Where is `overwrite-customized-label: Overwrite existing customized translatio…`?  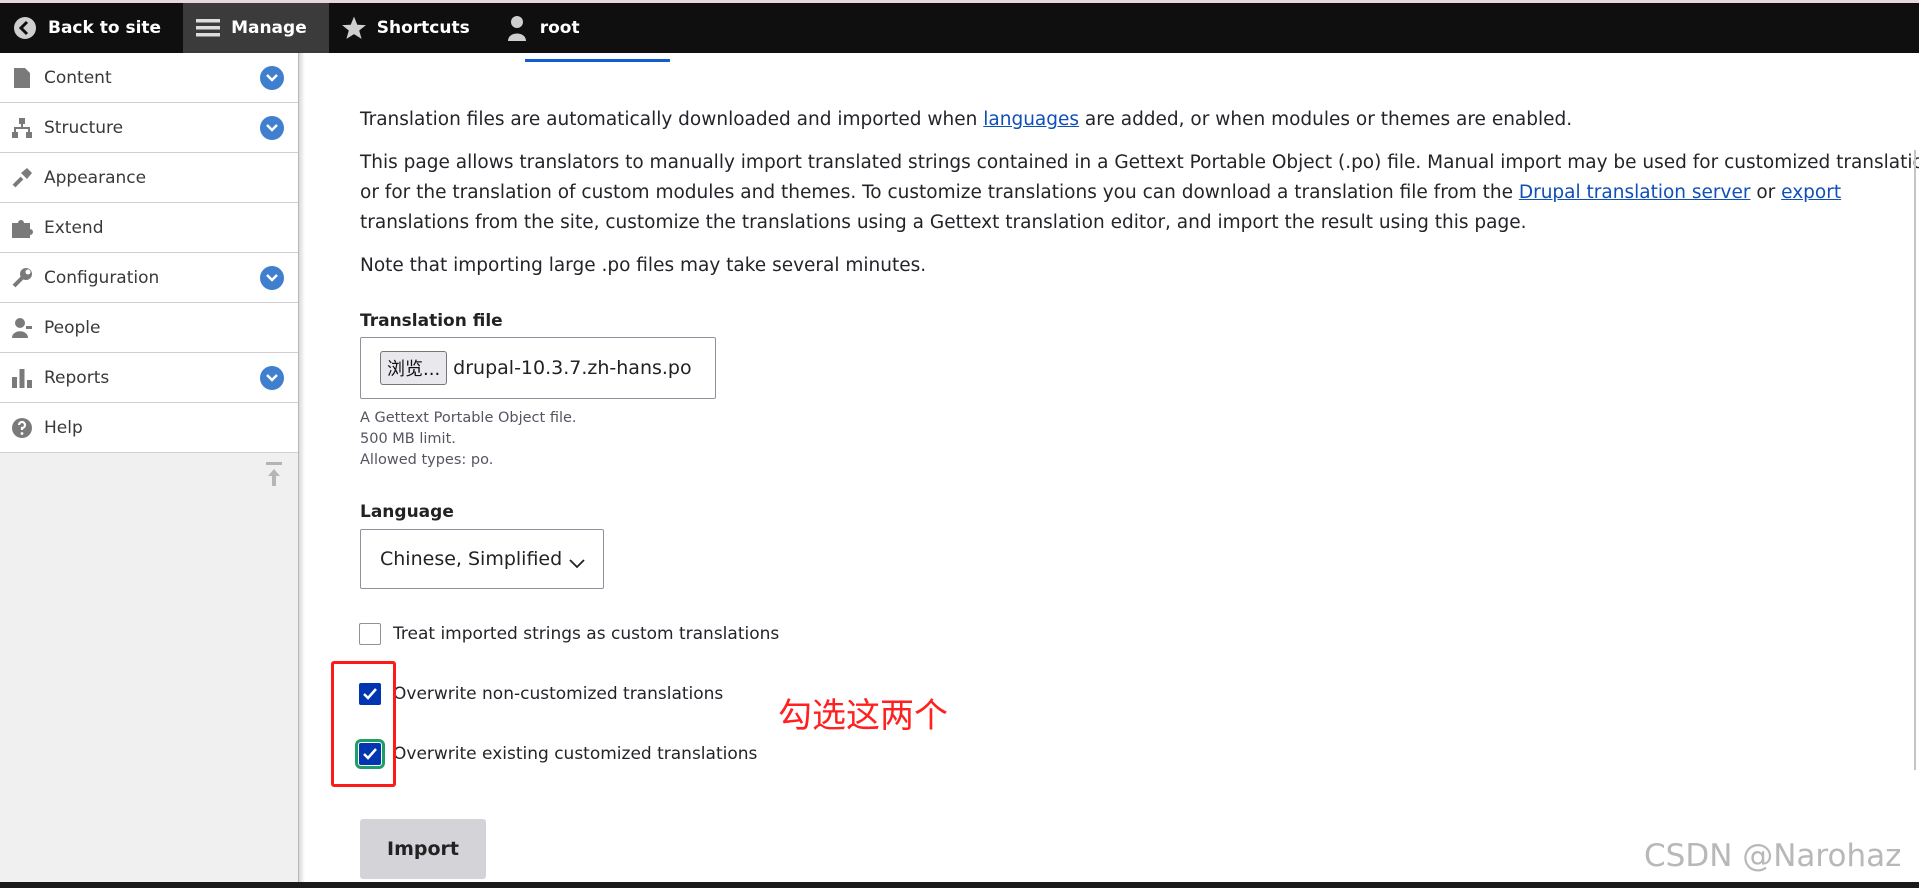 overwrite-customized-label: Overwrite existing customized translatio… is located at coordinates (575, 754).